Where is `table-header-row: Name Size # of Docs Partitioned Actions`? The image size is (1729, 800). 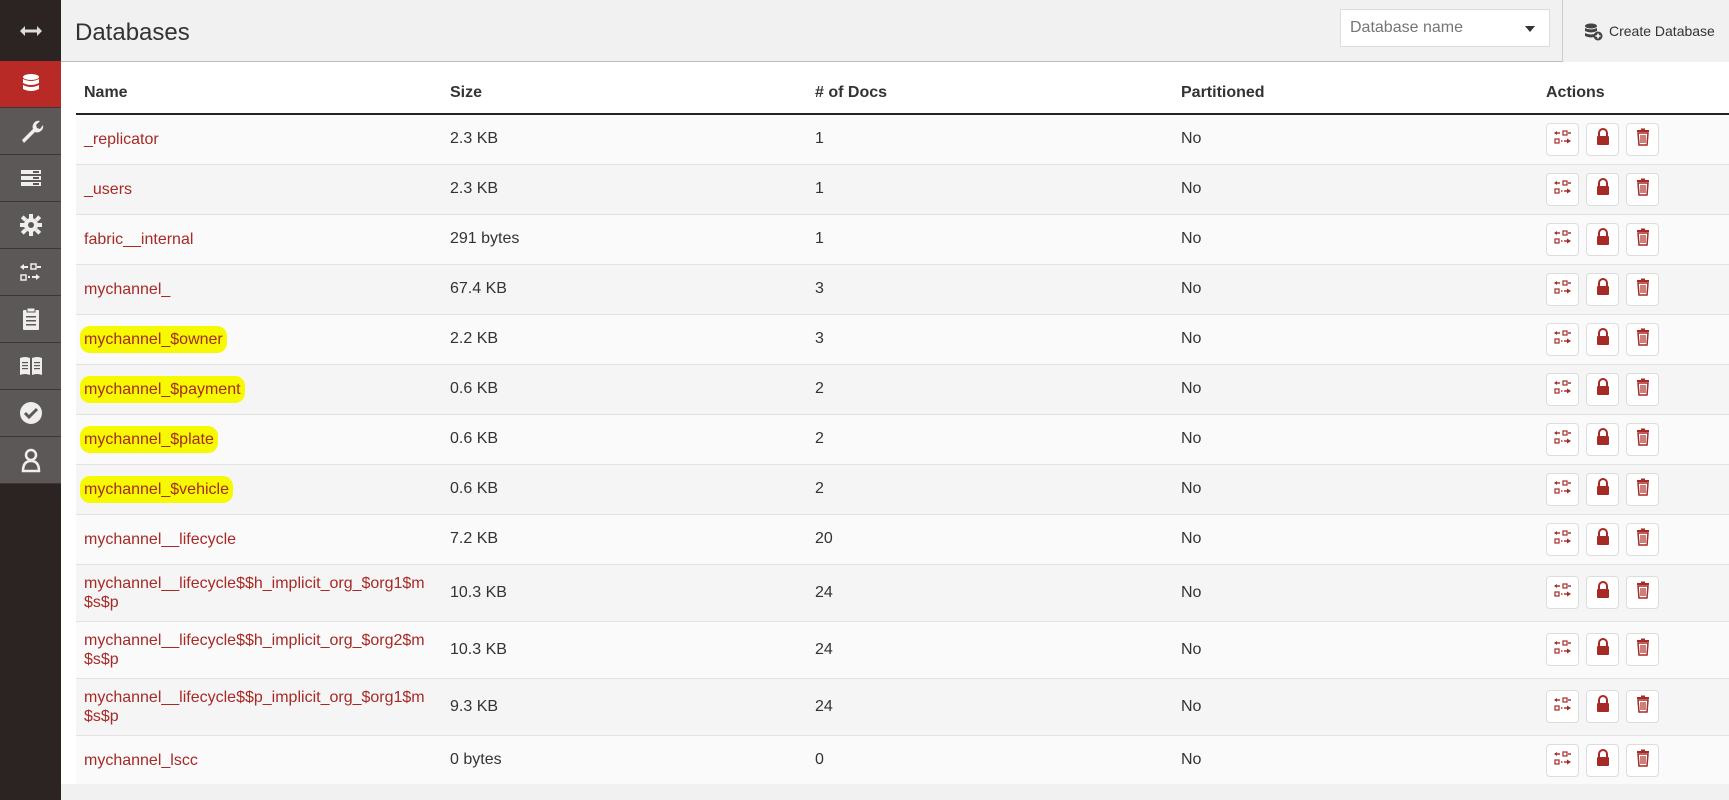
table-header-row: Name Size # of Docs Partitioned Actions is located at coordinates (902, 88).